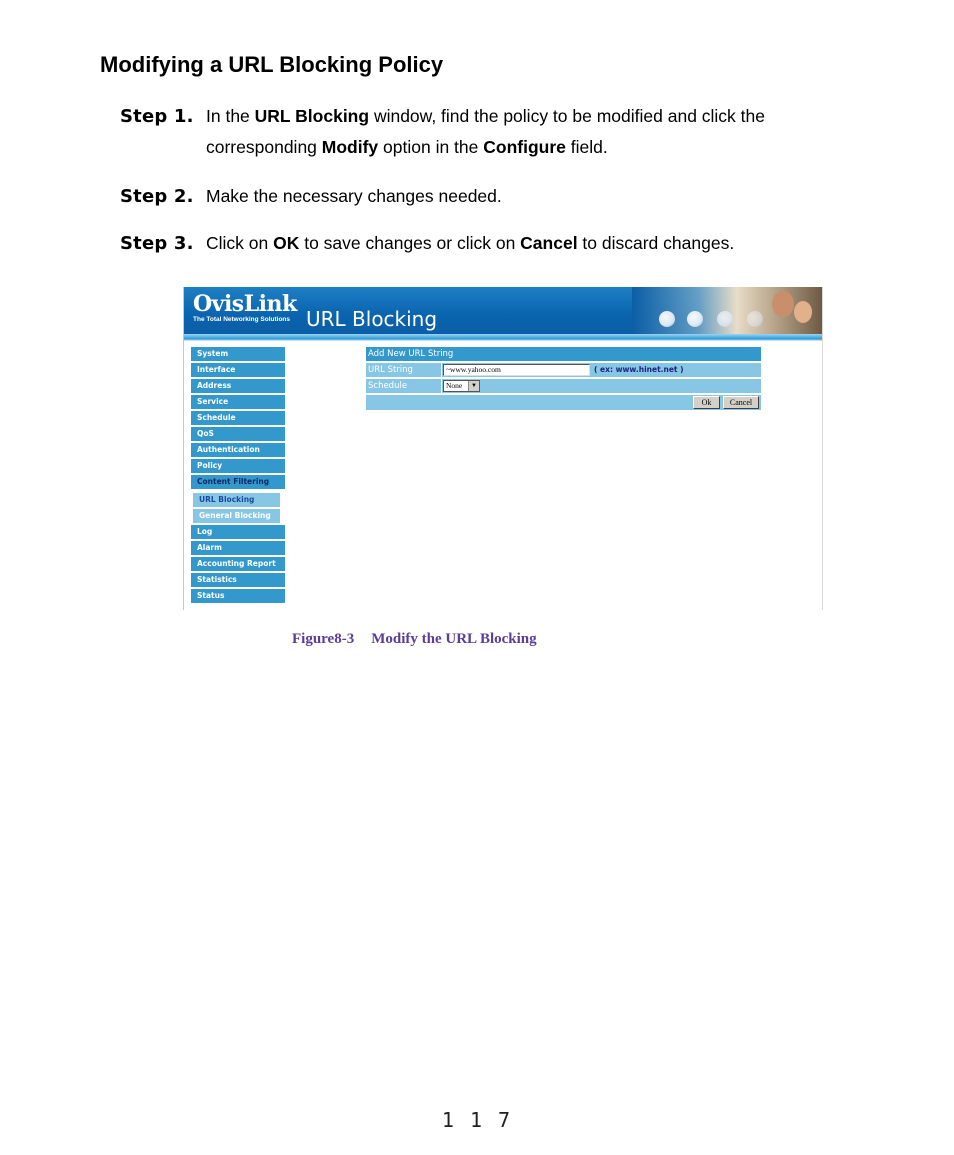 This screenshot has height=1155, width=954. Describe the element at coordinates (238, 532) in the screenshot. I see `nav-log: Log` at that location.